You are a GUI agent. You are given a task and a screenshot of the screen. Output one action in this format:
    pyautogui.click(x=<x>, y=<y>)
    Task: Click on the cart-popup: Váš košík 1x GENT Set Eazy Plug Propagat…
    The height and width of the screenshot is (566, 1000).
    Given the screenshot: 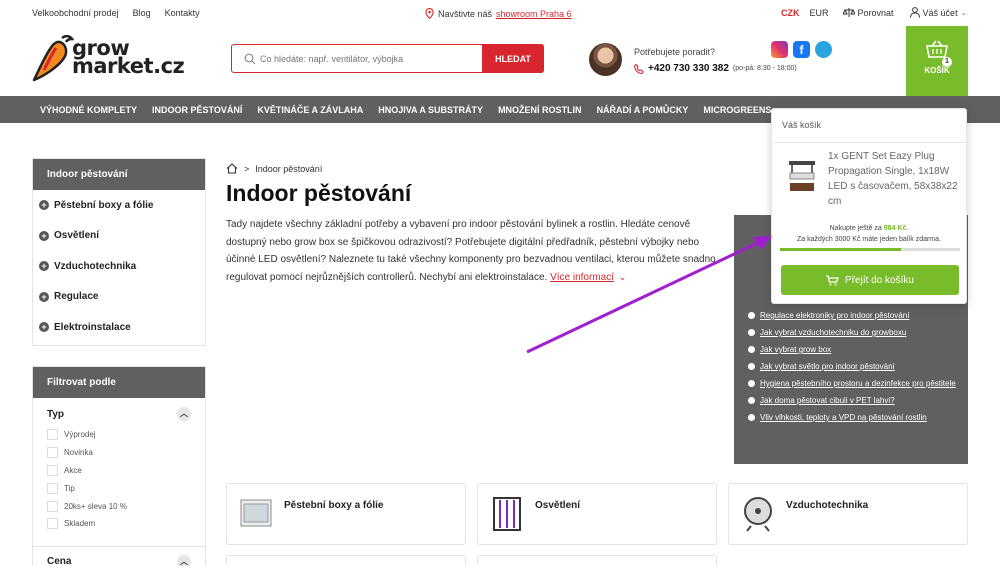 What is the action you would take?
    pyautogui.click(x=869, y=206)
    